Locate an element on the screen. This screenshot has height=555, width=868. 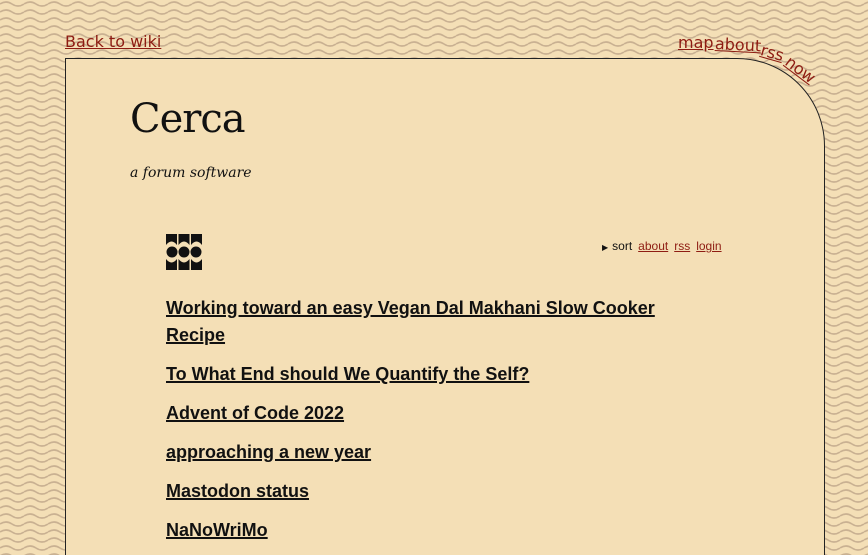
thread-link: Advent of Code 2022 is located at coordinates (255, 413).